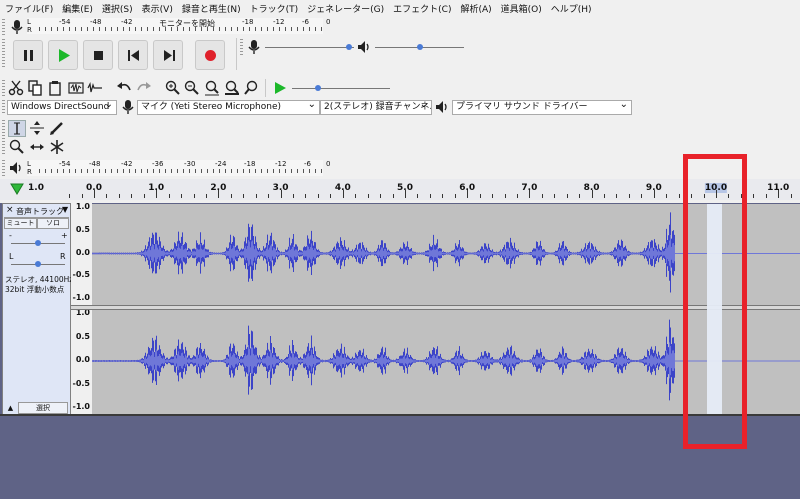 The width and height of the screenshot is (800, 499). What do you see at coordinates (157, 8) in the screenshot?
I see `menu-item: 表示(V)` at bounding box center [157, 8].